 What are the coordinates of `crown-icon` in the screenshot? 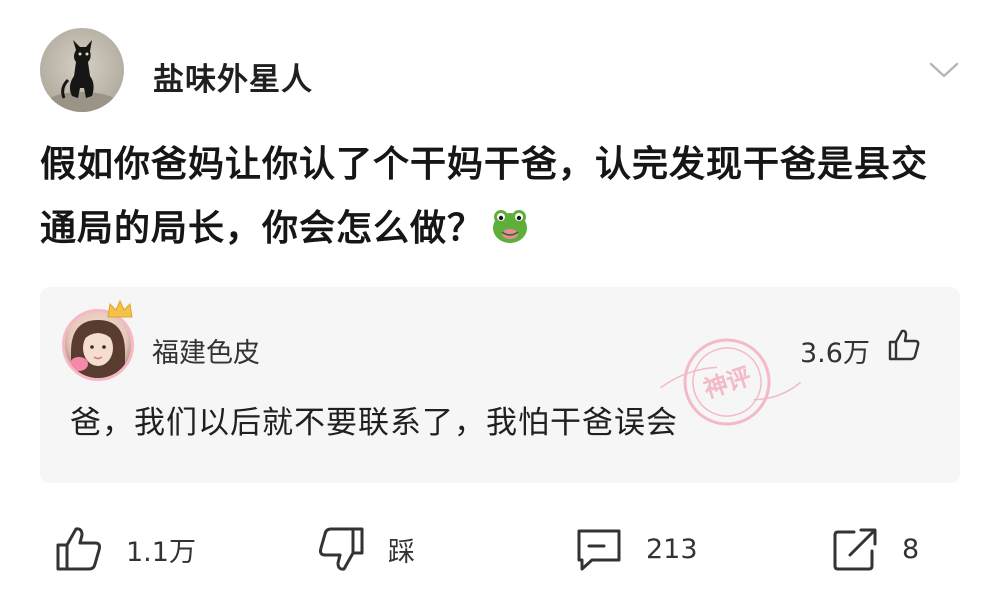 It's located at (120, 308).